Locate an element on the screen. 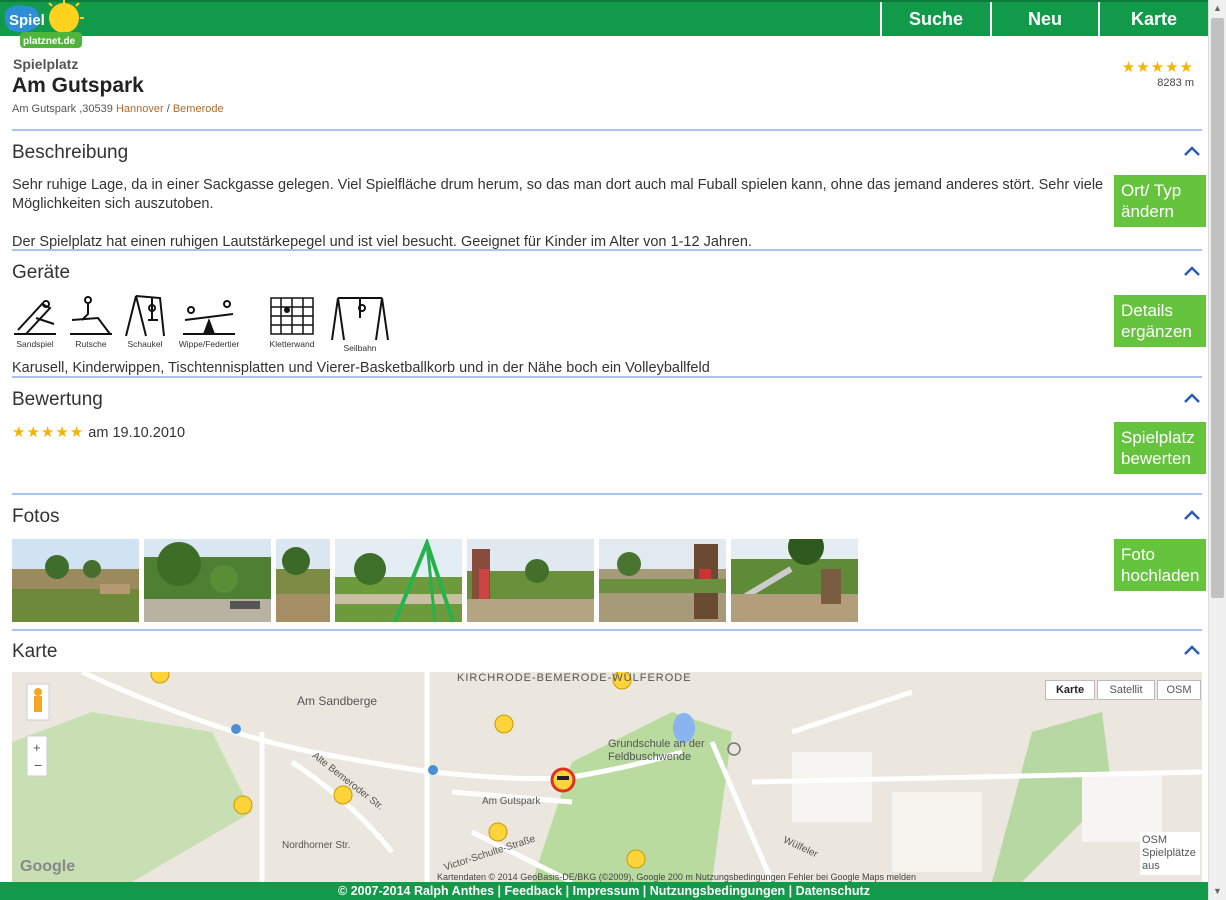 This screenshot has height=900, width=1226. svg-text: platznet.de is located at coordinates (49, 41).